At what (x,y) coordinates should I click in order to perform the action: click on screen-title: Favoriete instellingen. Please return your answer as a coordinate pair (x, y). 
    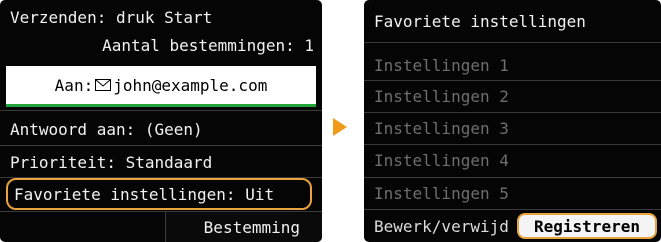
    Looking at the image, I should click on (517, 21).